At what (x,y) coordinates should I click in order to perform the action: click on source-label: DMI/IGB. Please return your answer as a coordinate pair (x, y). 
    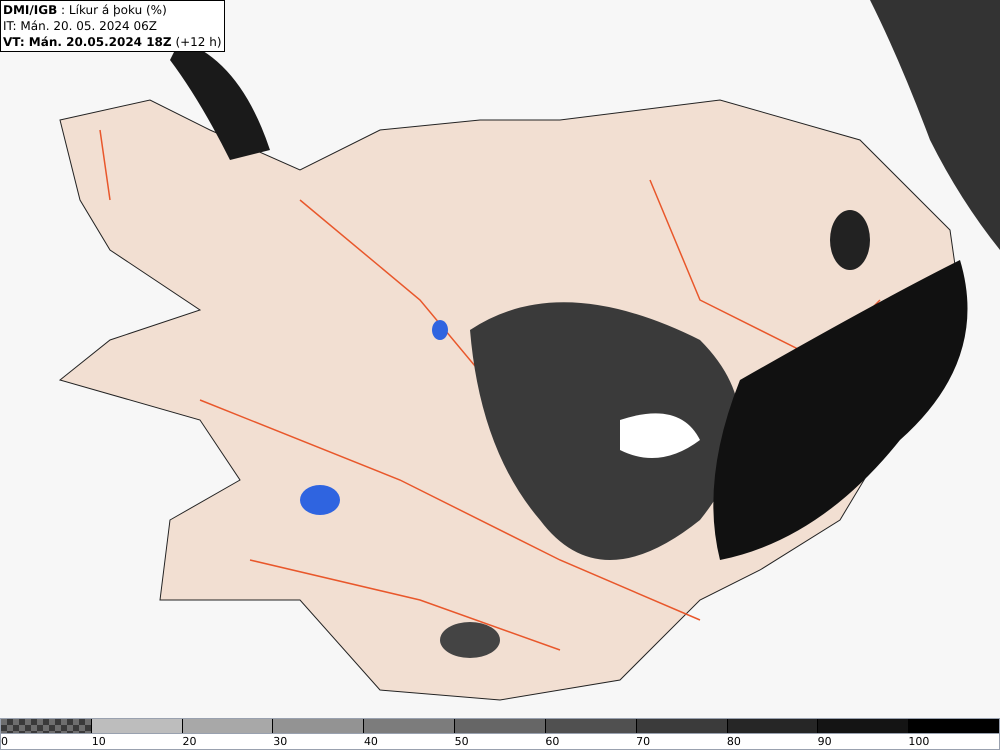
    Looking at the image, I should click on (30, 10).